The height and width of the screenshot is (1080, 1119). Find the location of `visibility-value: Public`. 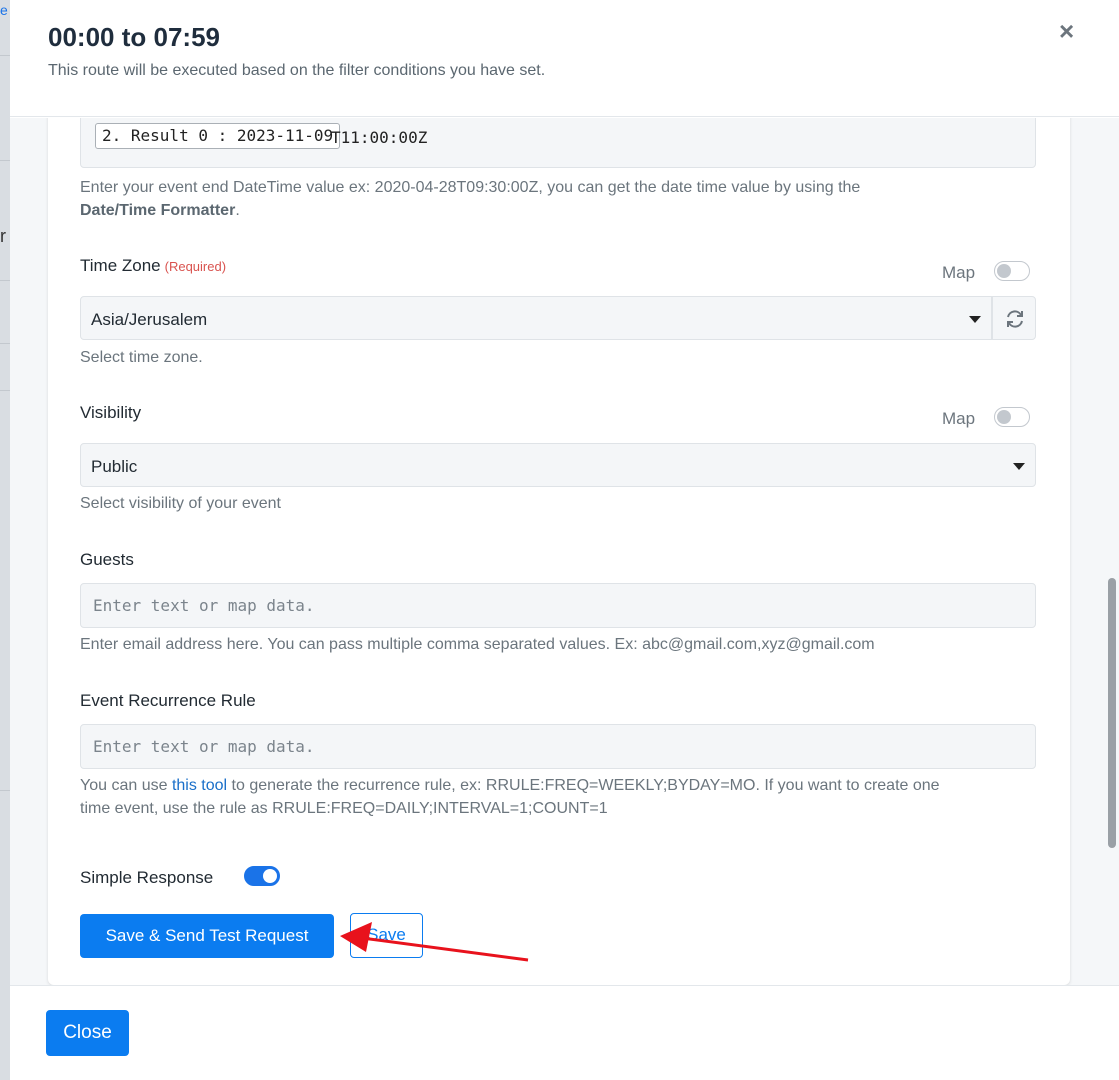

visibility-value: Public is located at coordinates (114, 466).